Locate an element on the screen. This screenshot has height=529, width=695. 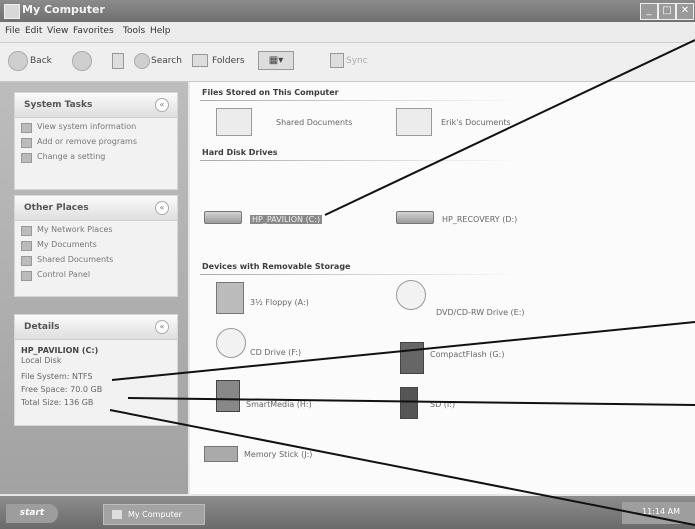
item-label: HP_RECOVERY (D:) is located at coordinates (480, 219).